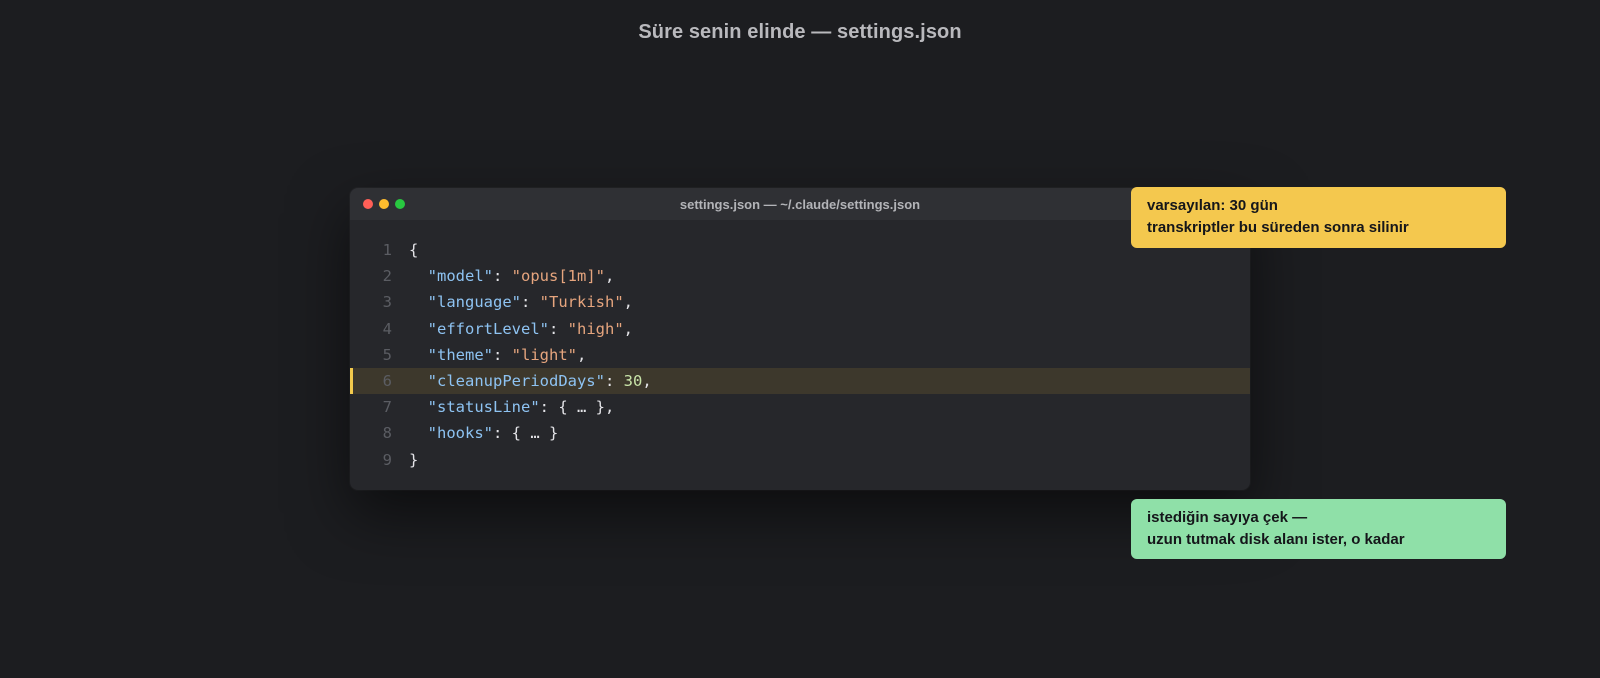 Image resolution: width=1600 pixels, height=678 pixels. Describe the element at coordinates (460, 433) in the screenshot. I see `json-key: "hooks"` at that location.